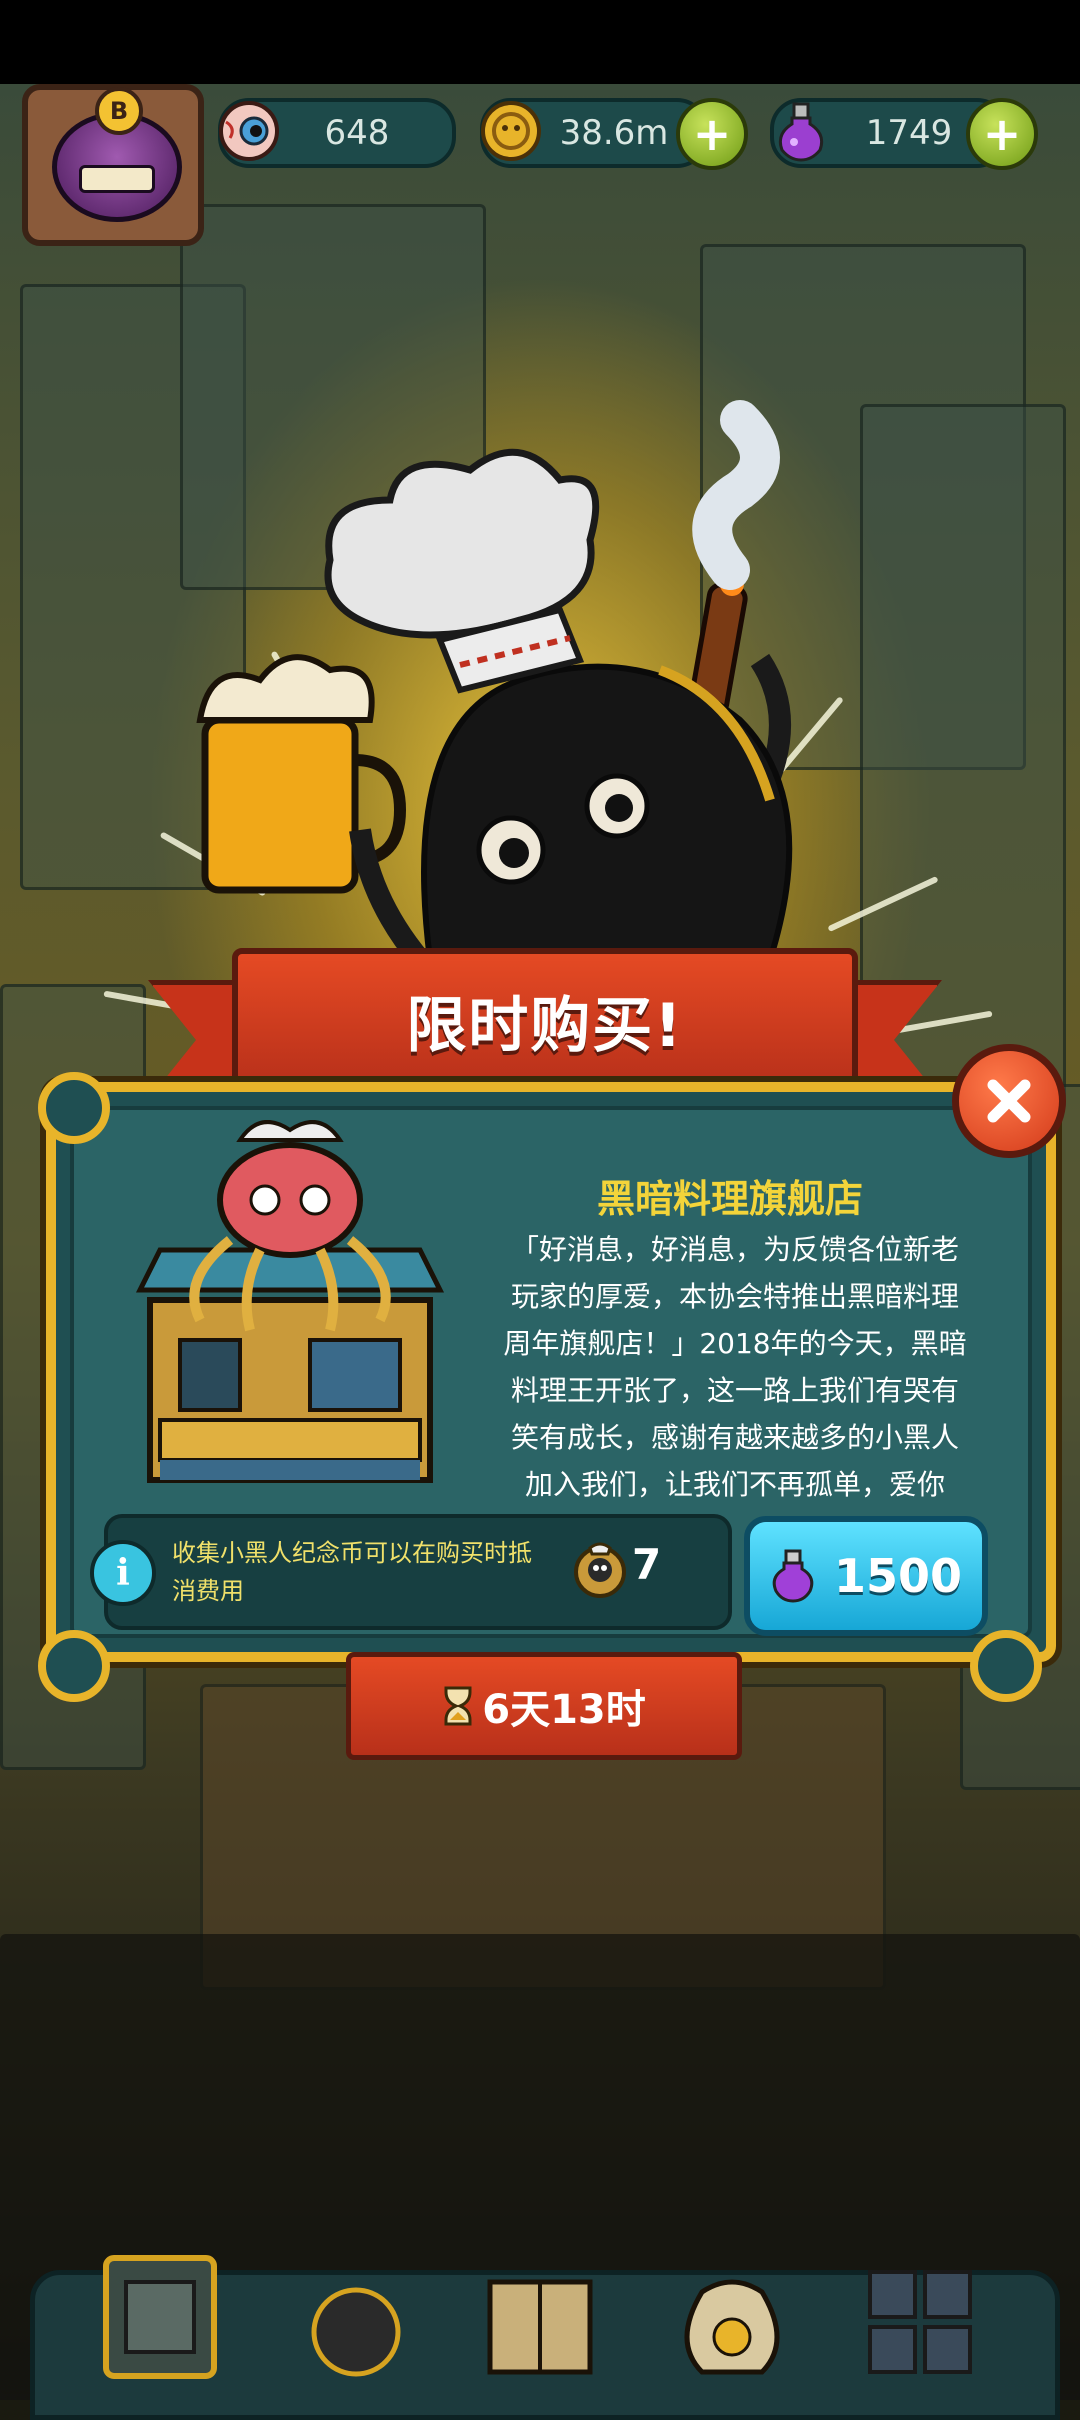  I want to click on info-text: 收集小黑人纪念币可以在购买时抵消费用, so click(352, 1572).